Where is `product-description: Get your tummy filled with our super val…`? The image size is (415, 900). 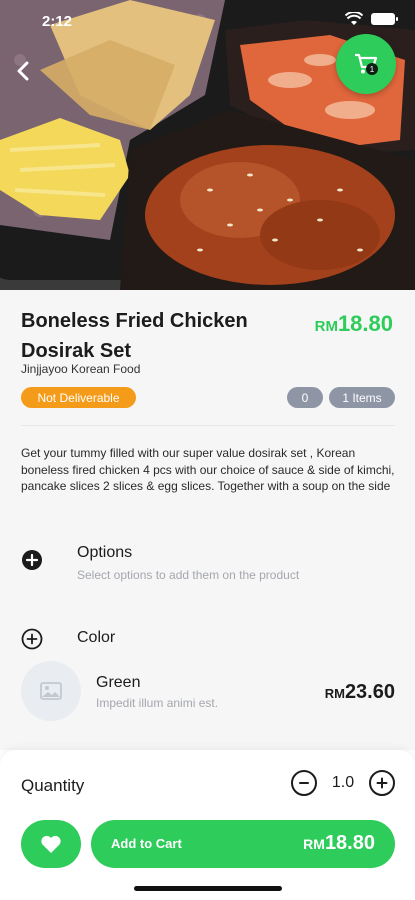
product-description: Get your tummy filled with our super val… is located at coordinates (208, 469).